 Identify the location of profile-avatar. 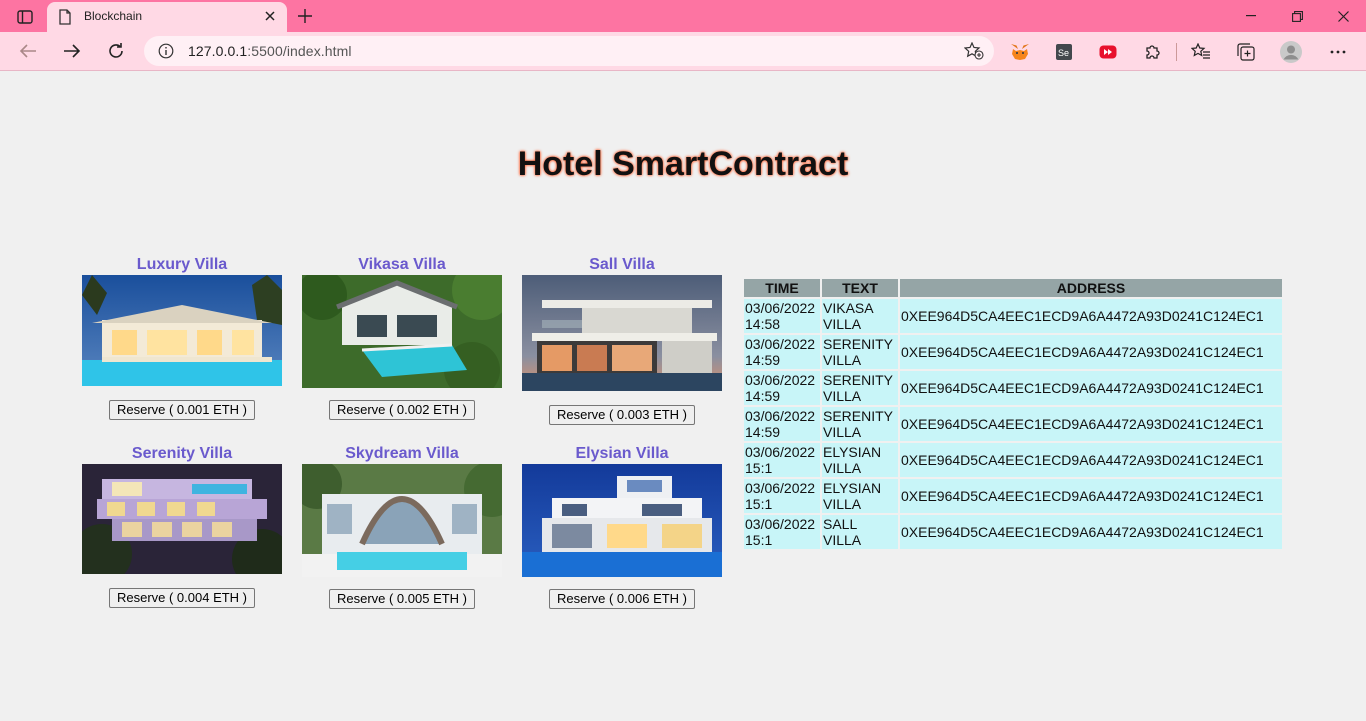
(1291, 52).